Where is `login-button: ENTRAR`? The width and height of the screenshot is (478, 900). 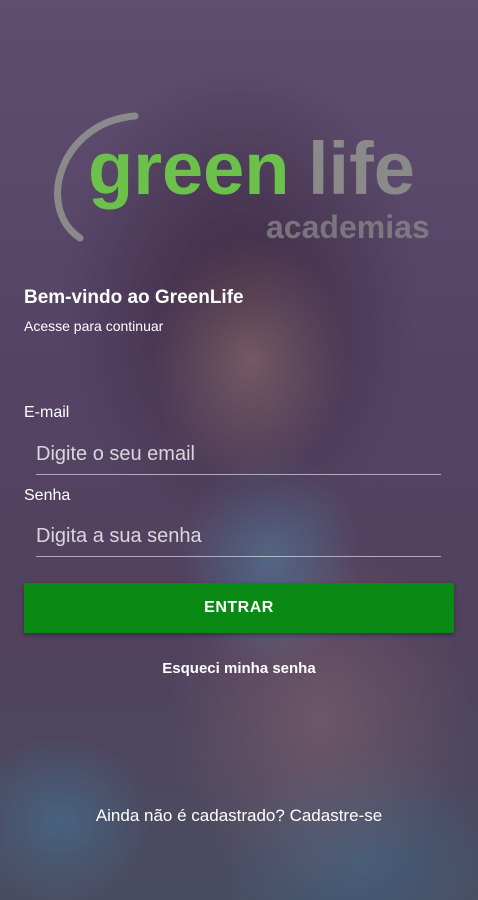 login-button: ENTRAR is located at coordinates (239, 608).